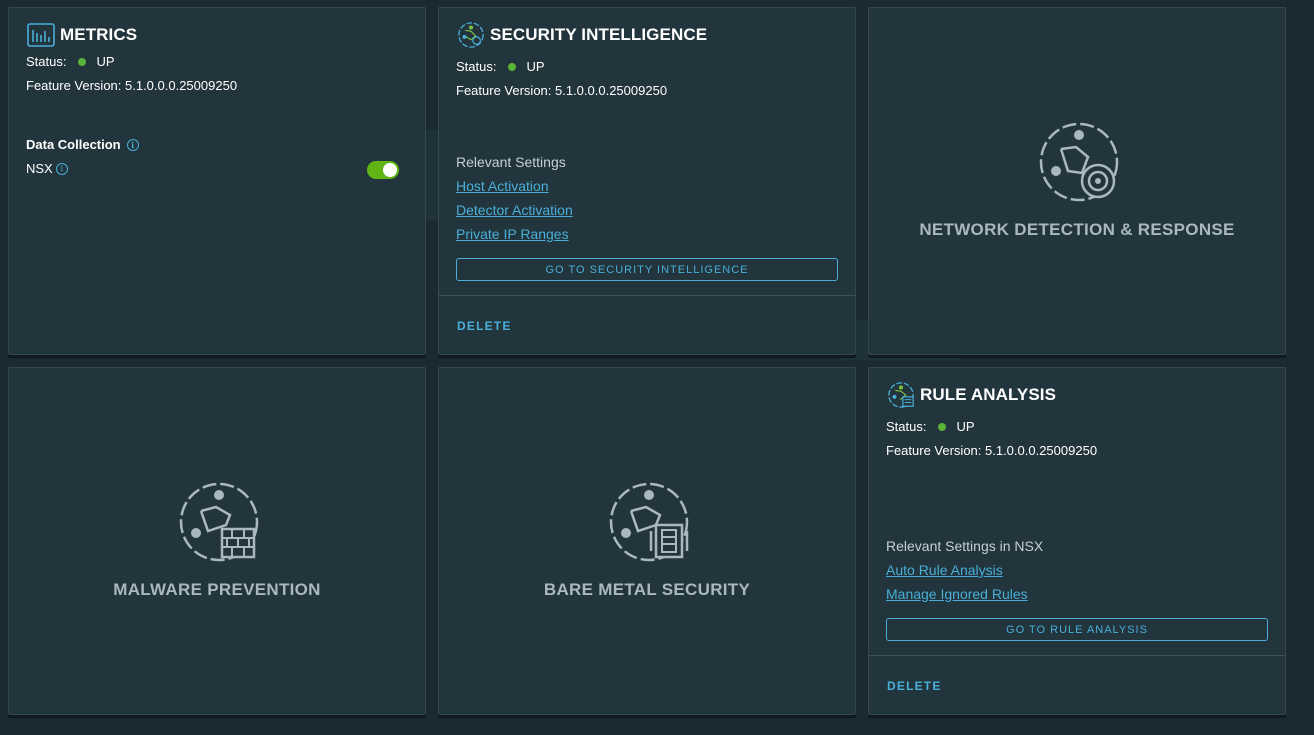 This screenshot has height=735, width=1314. I want to click on relevant-settings-label: Relevant Settings in NSX, so click(965, 546).